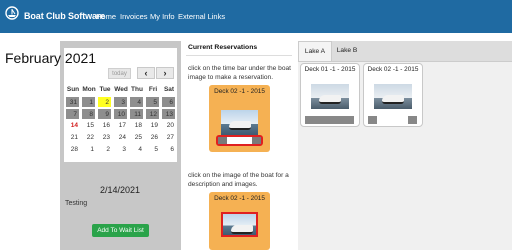 Image resolution: width=512 pixels, height=250 pixels. What do you see at coordinates (239, 55) in the screenshot?
I see `divider` at bounding box center [239, 55].